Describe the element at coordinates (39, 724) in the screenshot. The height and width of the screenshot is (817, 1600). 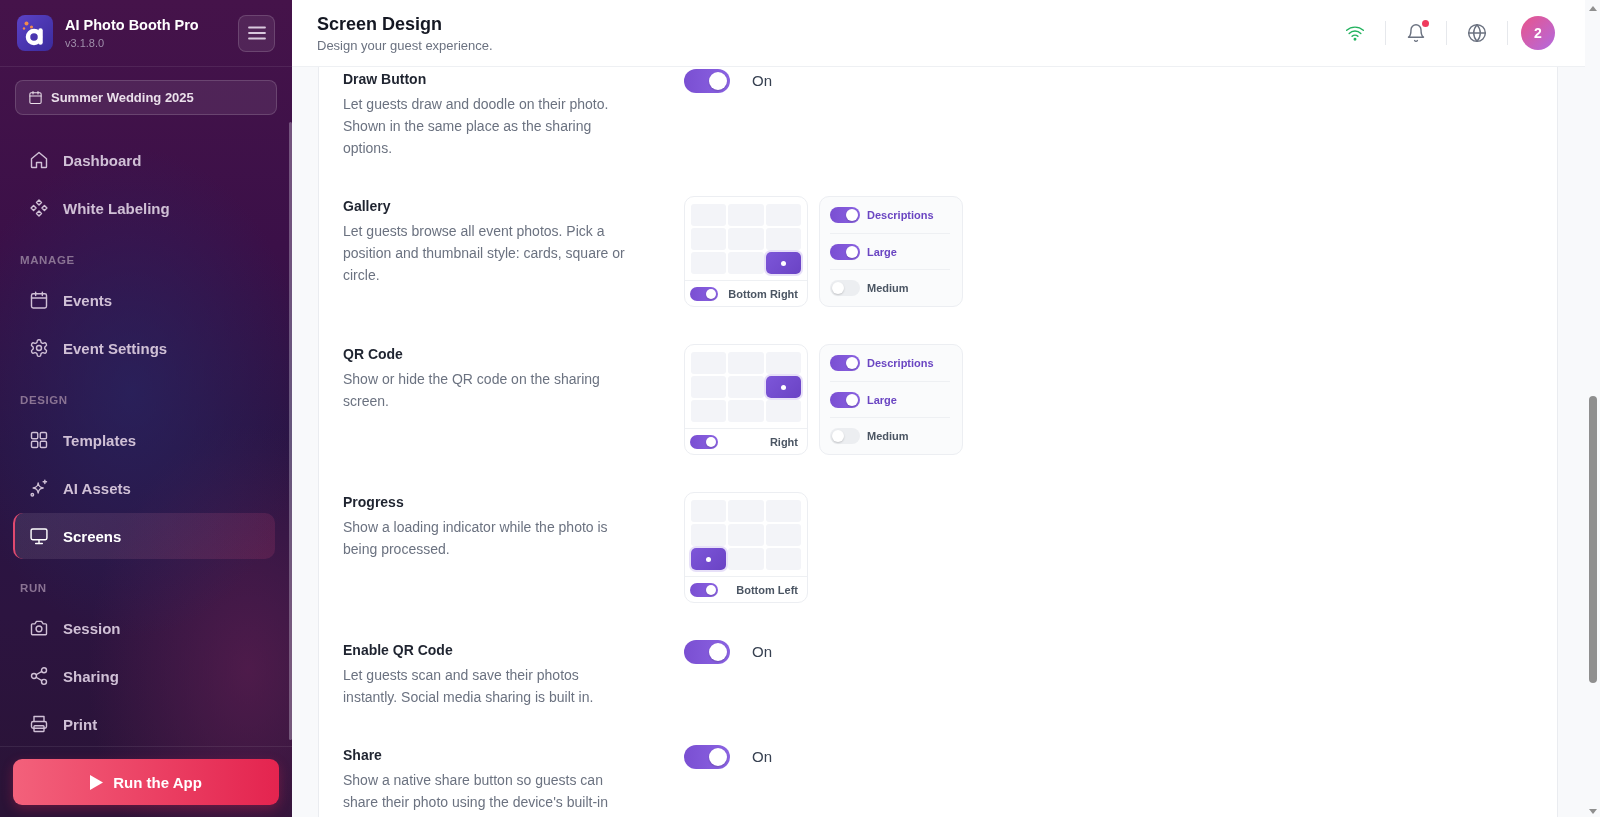
I see `printer-icon` at that location.